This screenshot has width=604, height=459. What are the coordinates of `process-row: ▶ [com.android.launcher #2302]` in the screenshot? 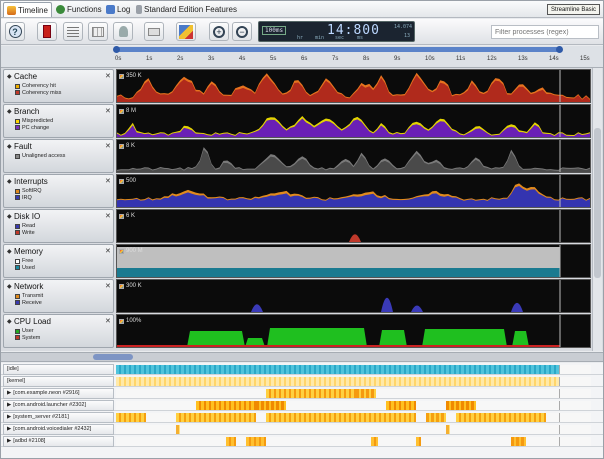 It's located at (302, 405).